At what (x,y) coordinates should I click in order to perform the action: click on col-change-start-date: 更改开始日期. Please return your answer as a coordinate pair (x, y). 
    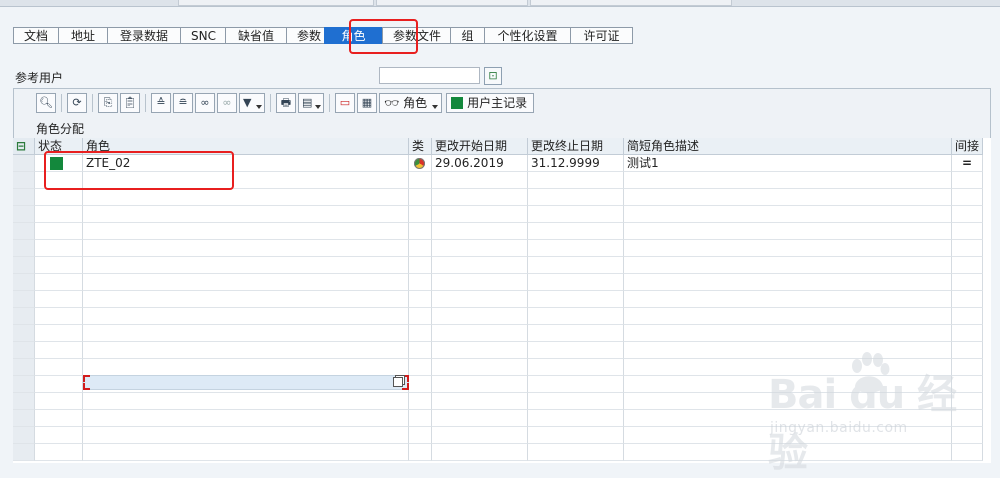
    Looking at the image, I should click on (480, 146).